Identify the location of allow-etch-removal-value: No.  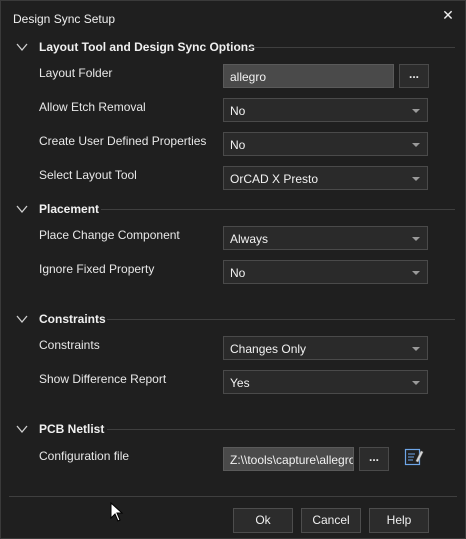
(238, 111).